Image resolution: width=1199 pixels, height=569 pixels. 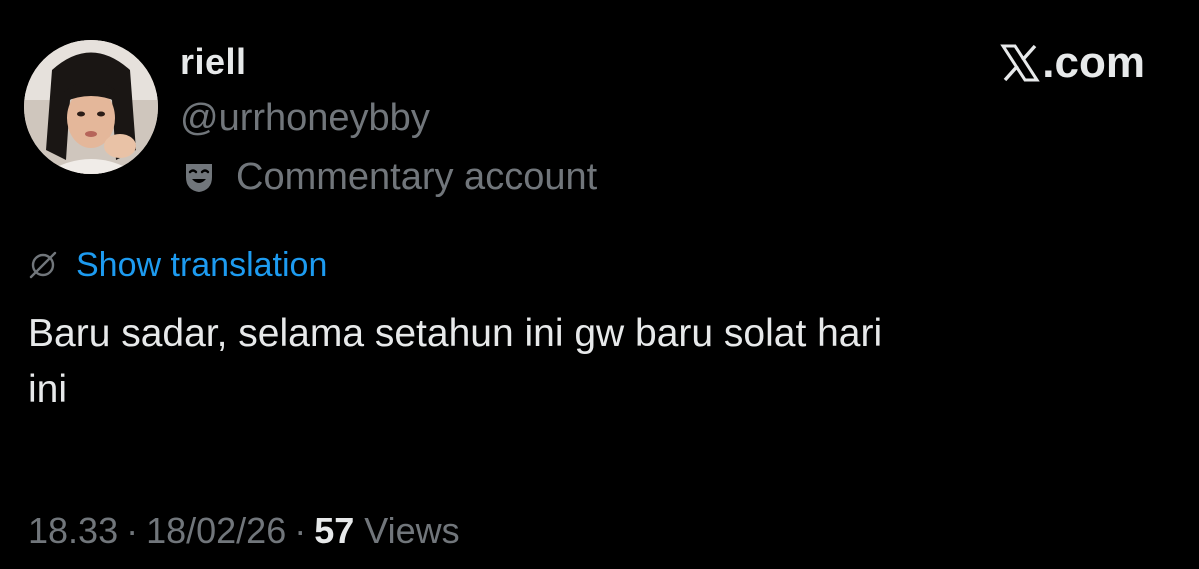 What do you see at coordinates (201, 265) in the screenshot?
I see `show-translation-label: Show translation` at bounding box center [201, 265].